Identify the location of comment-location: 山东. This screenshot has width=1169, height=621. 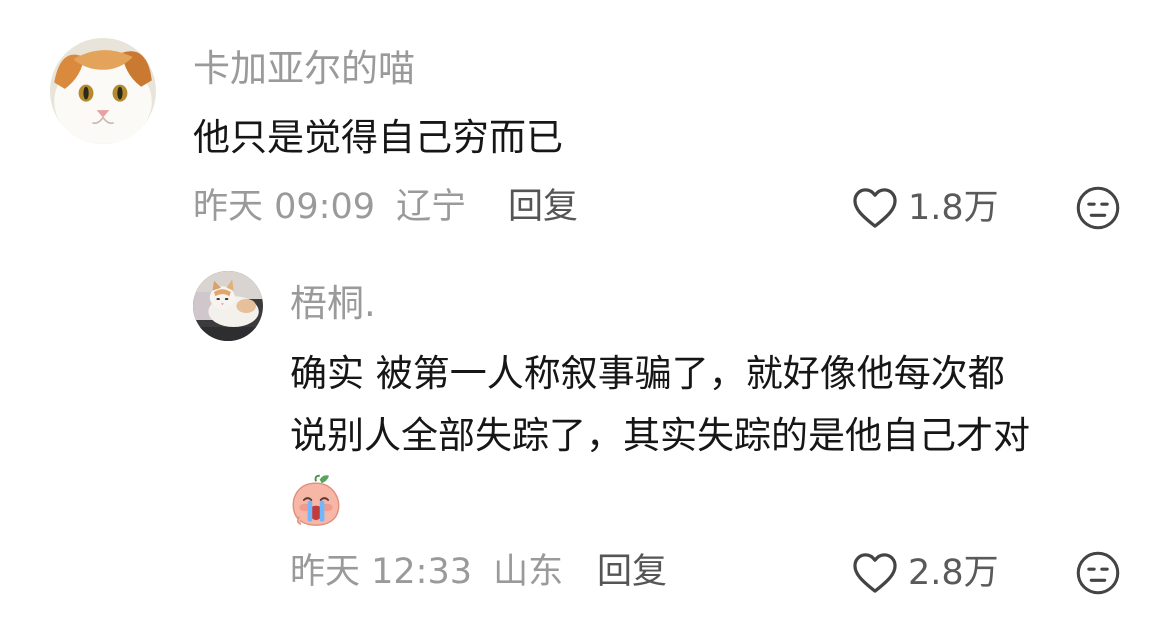
(528, 572).